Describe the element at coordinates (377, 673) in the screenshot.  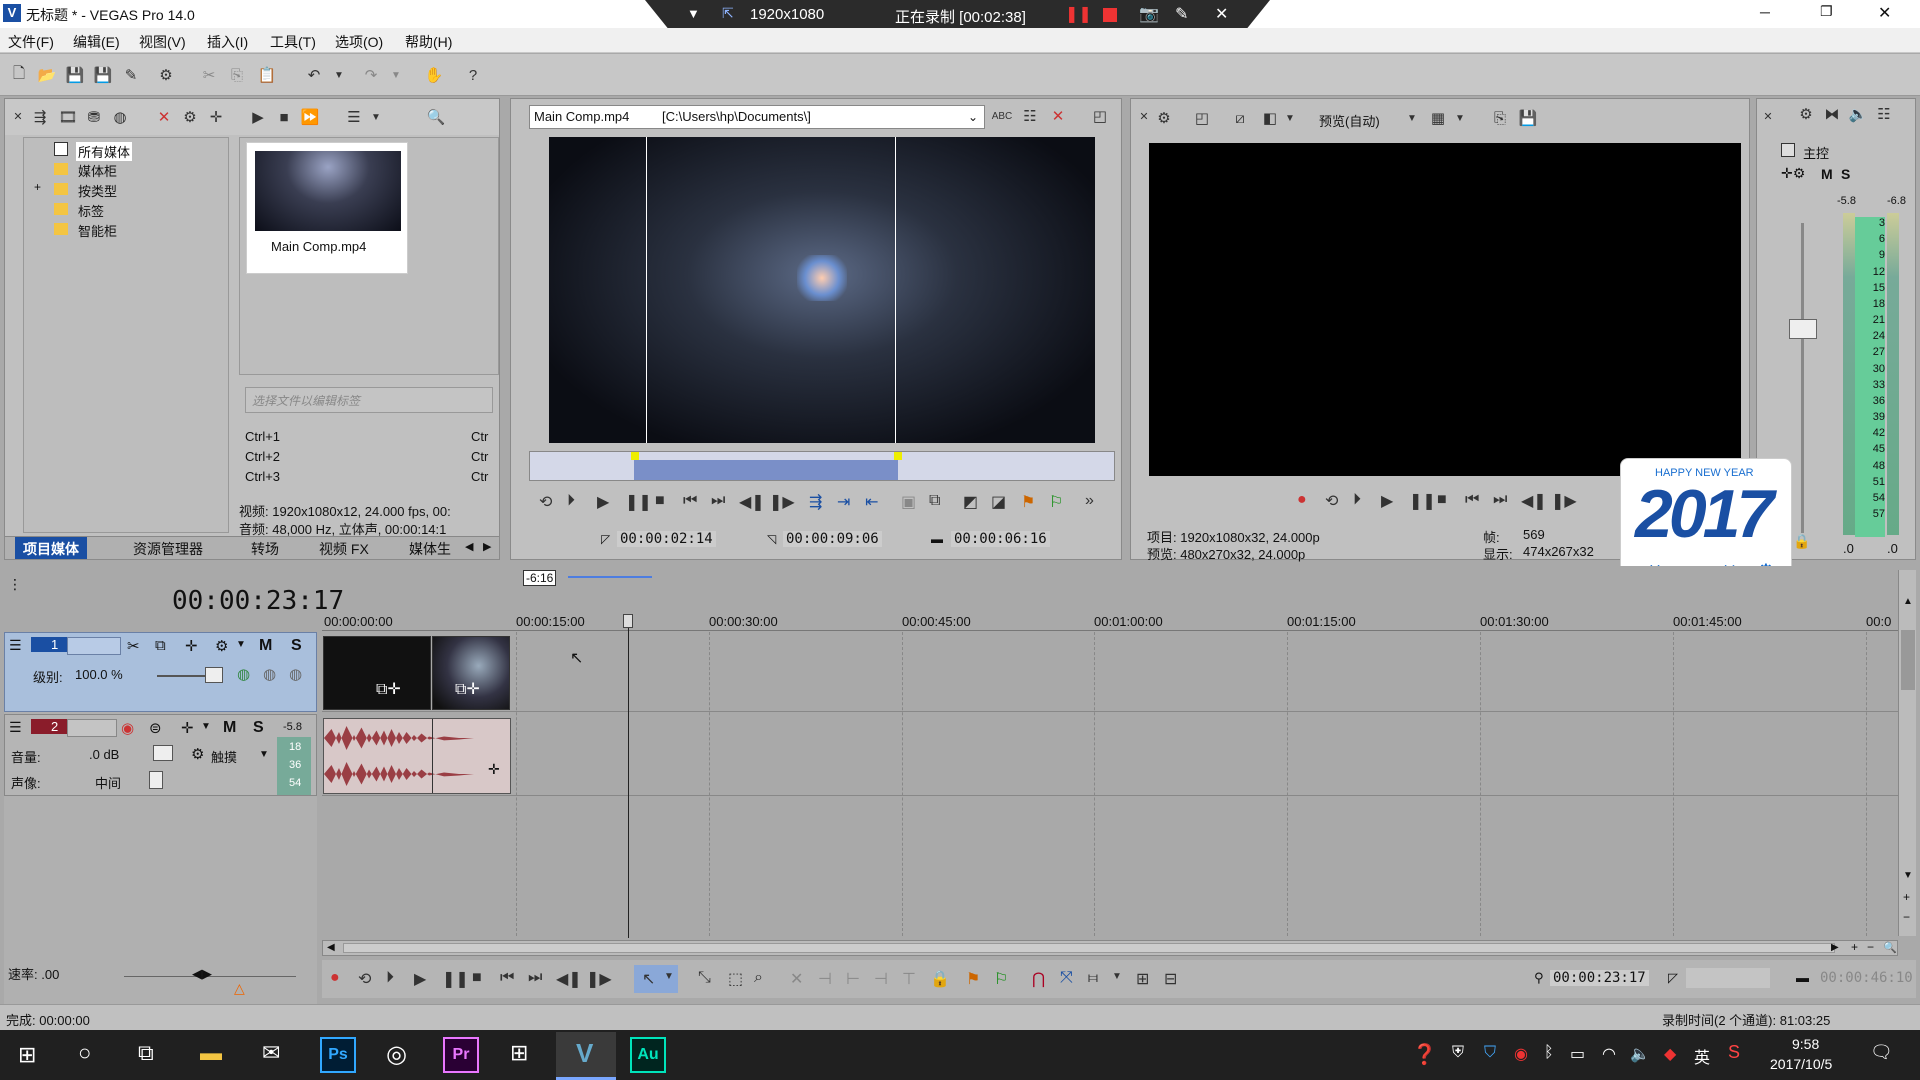
I see `video-clip: ⧉✛` at that location.